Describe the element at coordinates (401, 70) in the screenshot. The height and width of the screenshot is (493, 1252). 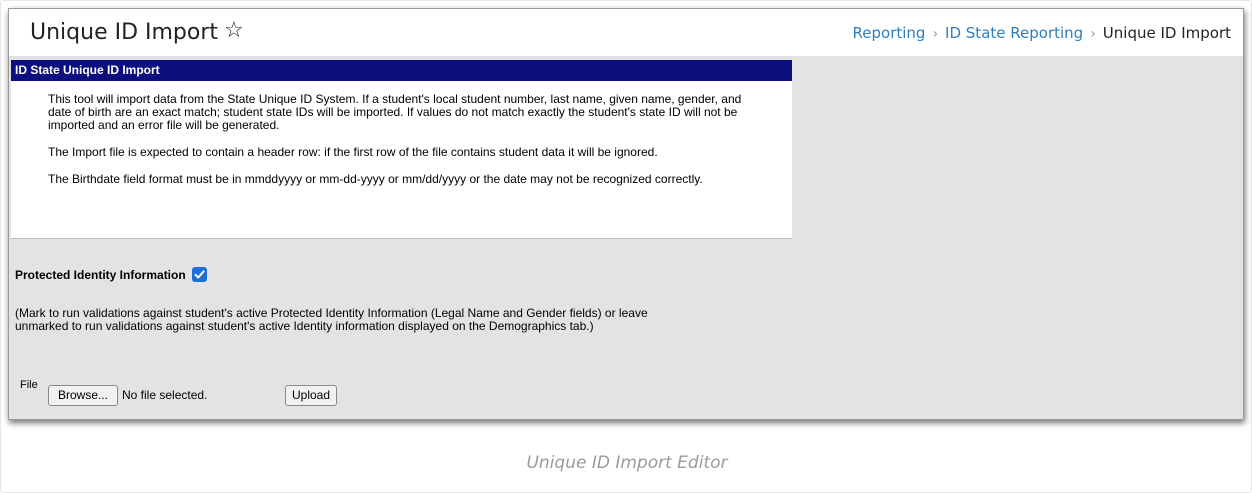
I see `panel-header: ID State Unique ID Import` at that location.